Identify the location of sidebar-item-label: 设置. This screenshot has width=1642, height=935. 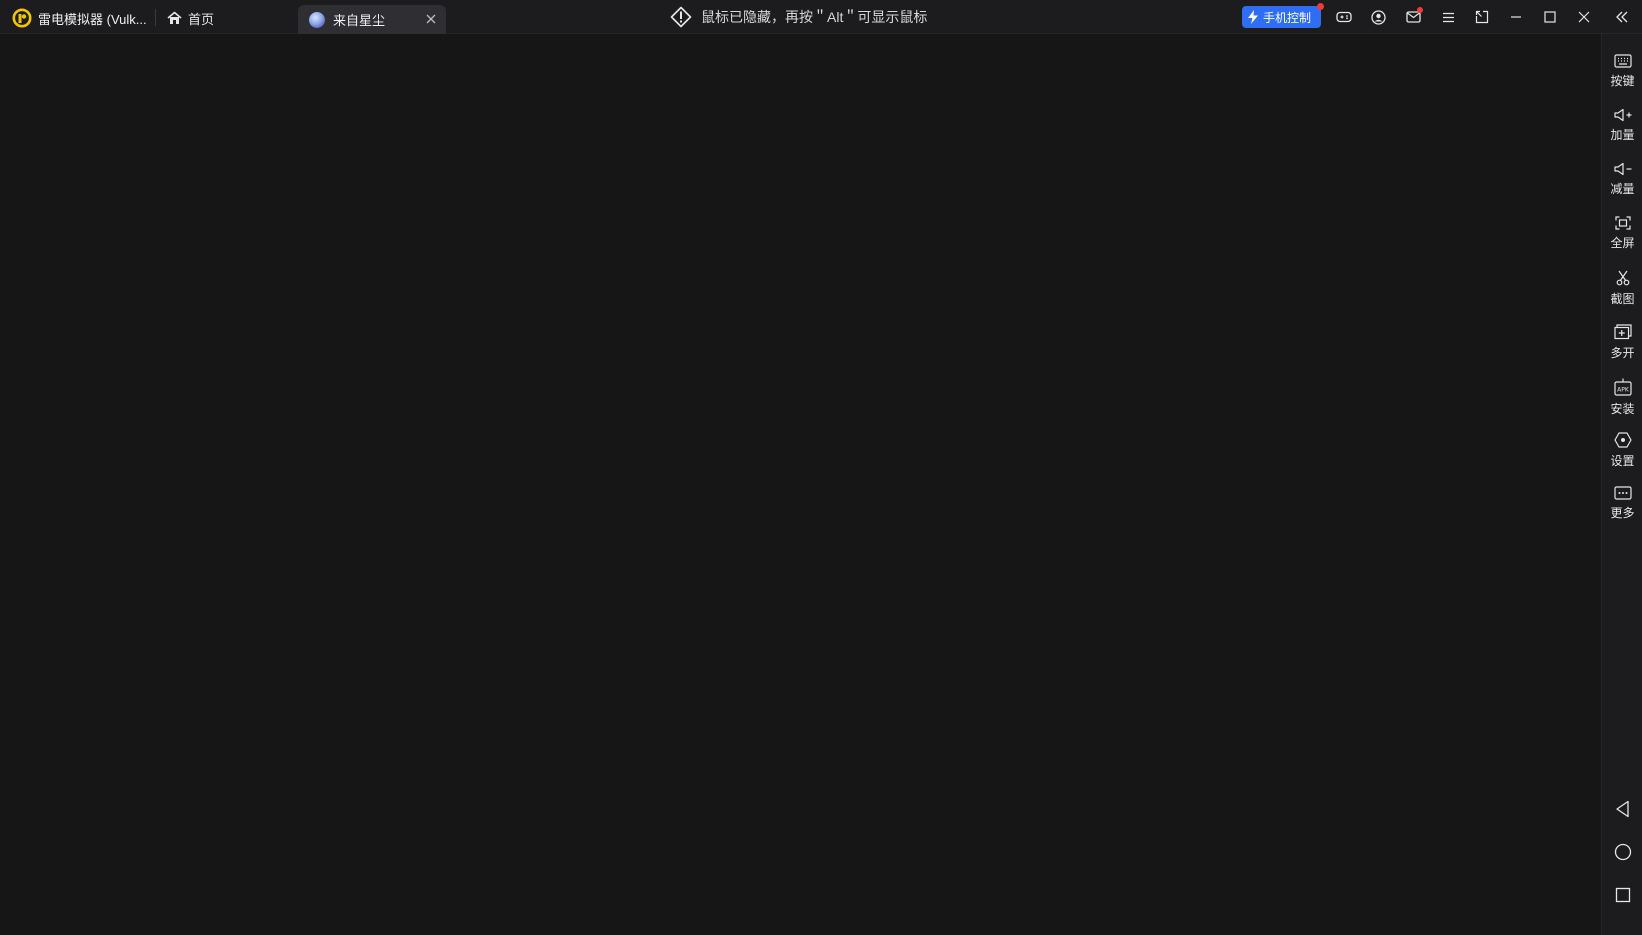
(1622, 461).